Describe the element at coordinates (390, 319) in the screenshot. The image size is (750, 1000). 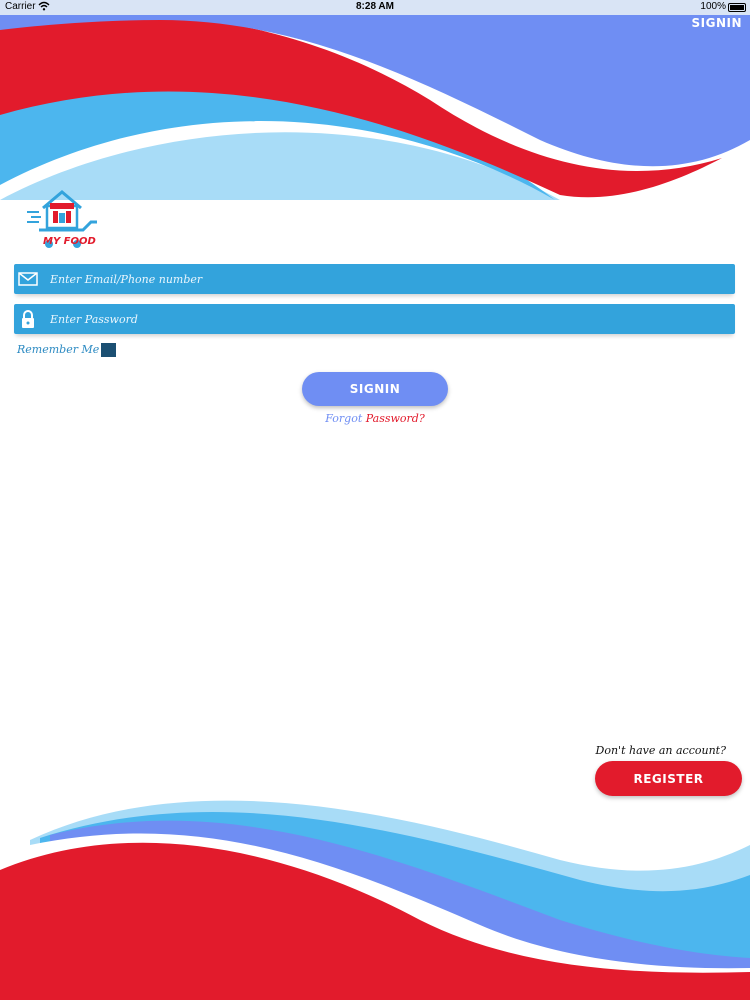
I see `password-input` at that location.